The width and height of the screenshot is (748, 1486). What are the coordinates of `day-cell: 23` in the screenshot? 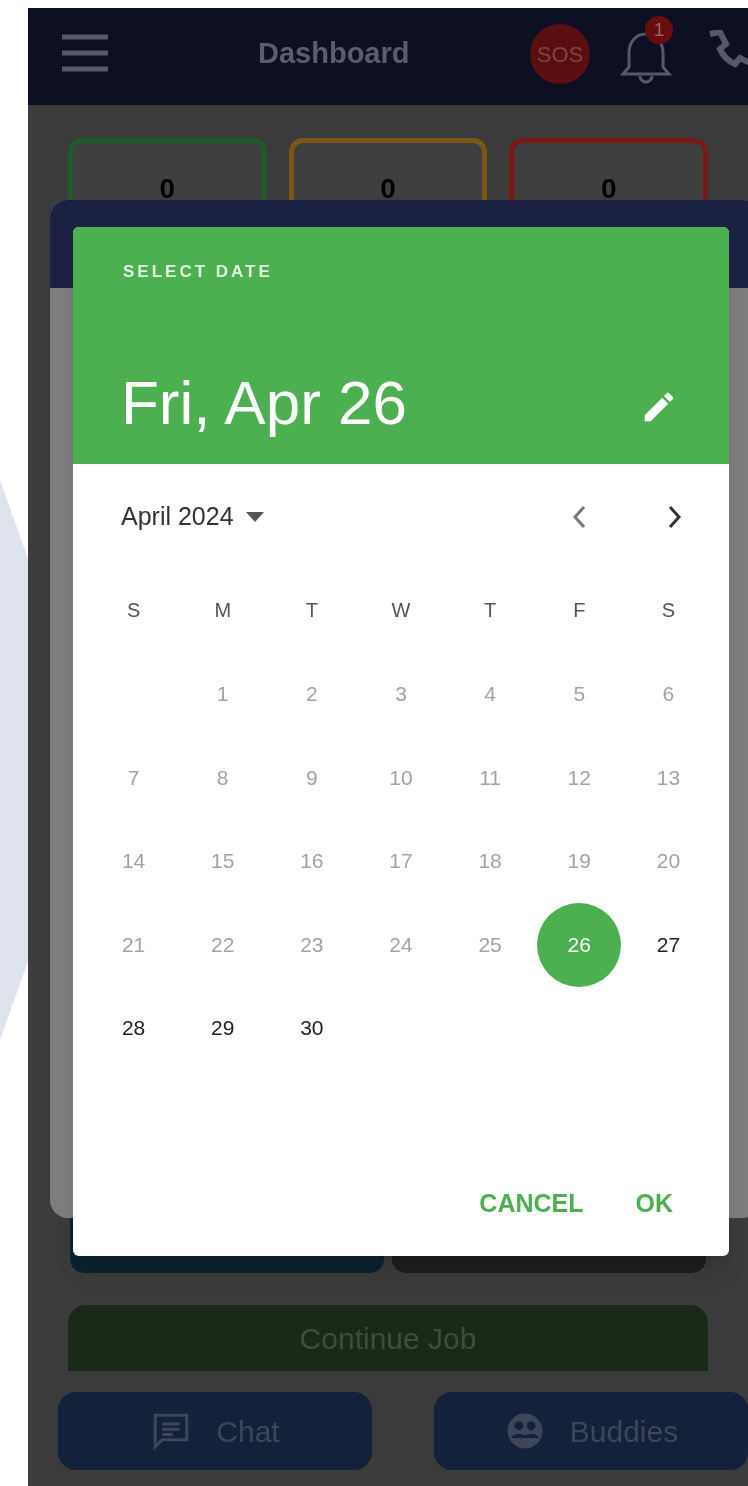 It's located at (311, 944).